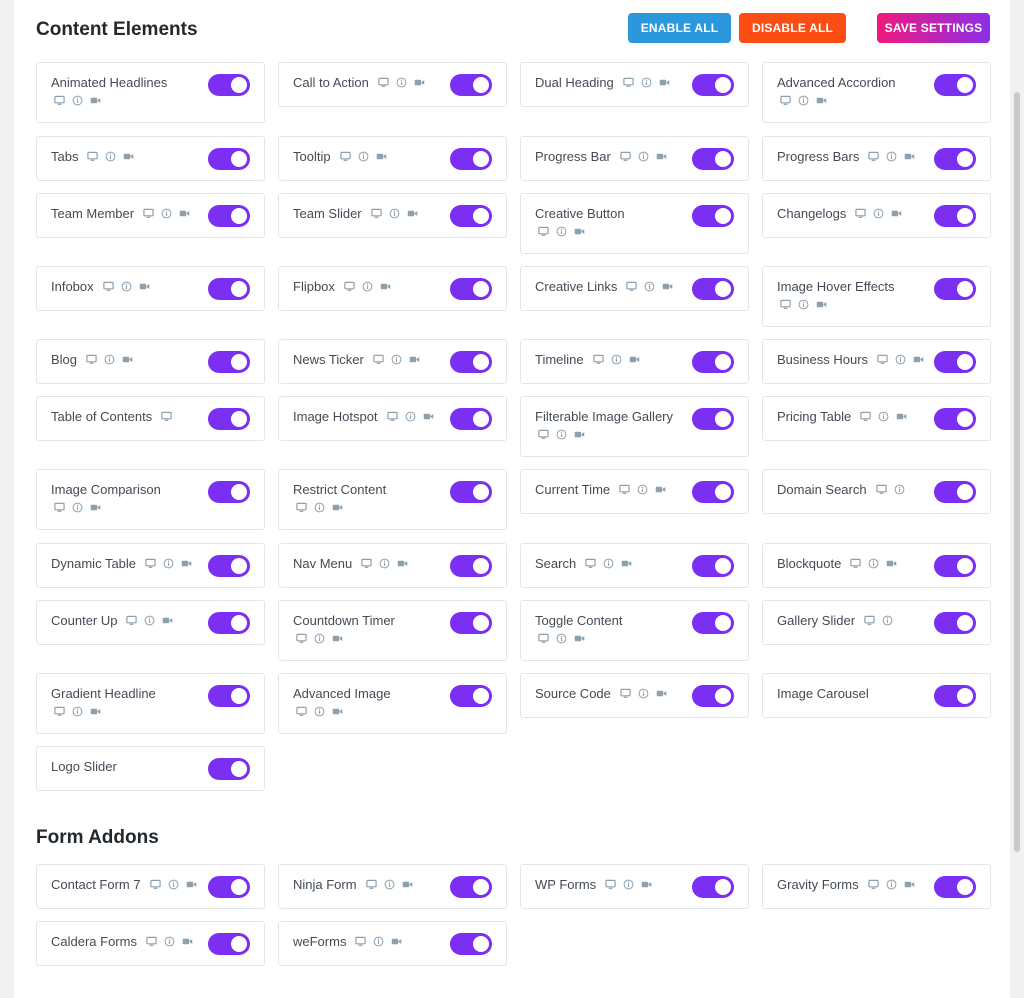 The width and height of the screenshot is (1024, 998). What do you see at coordinates (471, 944) in the screenshot?
I see `toggle-weforms` at bounding box center [471, 944].